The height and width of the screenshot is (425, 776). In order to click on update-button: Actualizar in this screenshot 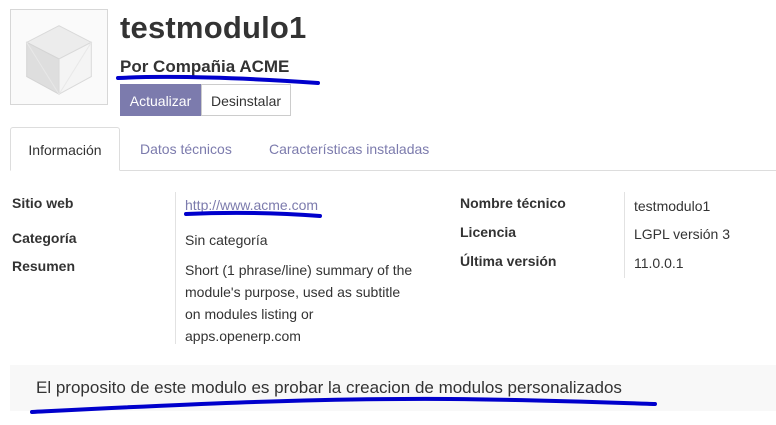, I will do `click(160, 100)`.